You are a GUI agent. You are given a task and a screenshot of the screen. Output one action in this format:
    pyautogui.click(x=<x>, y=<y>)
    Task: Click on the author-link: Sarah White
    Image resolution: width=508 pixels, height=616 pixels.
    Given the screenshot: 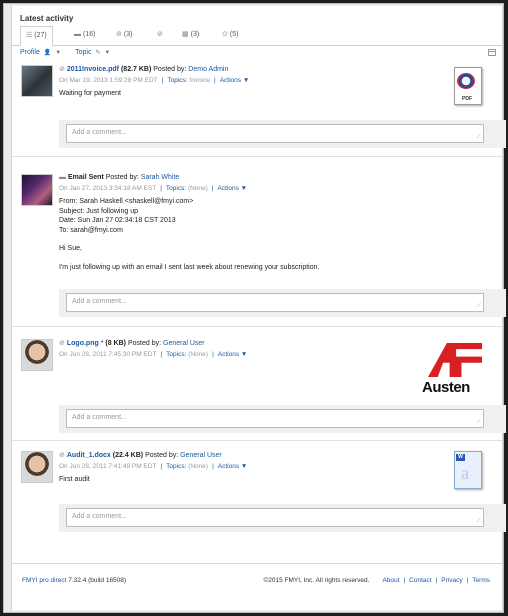 What is the action you would take?
    pyautogui.click(x=160, y=177)
    